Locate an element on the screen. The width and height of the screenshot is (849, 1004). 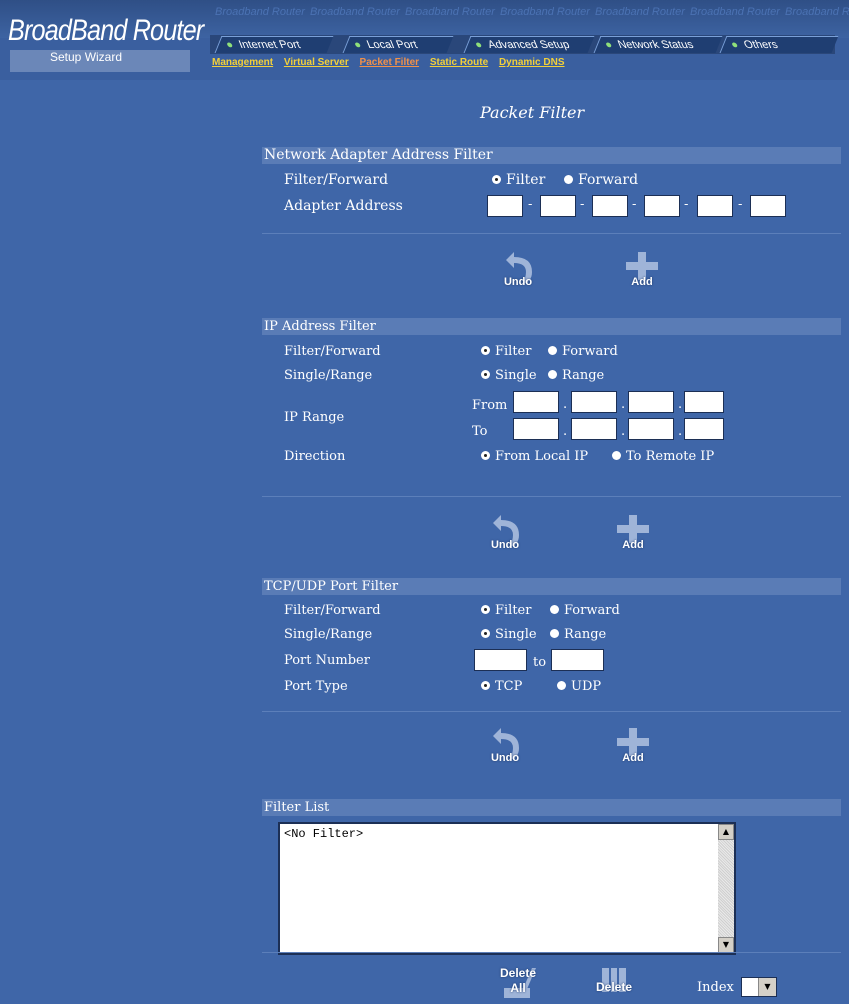
filter-list-heading: Filter List is located at coordinates (551, 807).